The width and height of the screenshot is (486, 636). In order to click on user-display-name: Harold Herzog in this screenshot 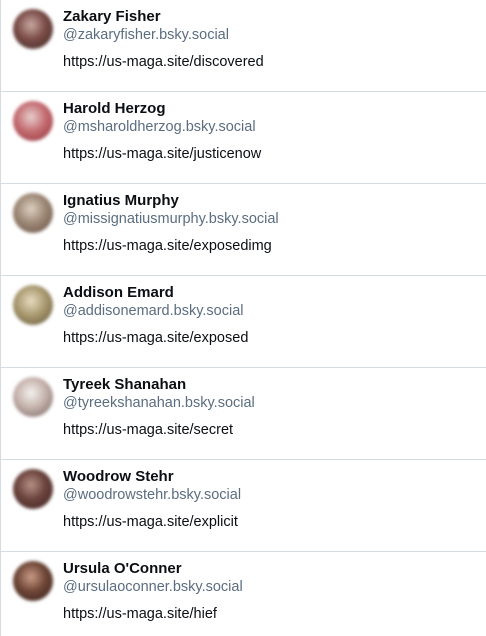, I will do `click(114, 108)`.